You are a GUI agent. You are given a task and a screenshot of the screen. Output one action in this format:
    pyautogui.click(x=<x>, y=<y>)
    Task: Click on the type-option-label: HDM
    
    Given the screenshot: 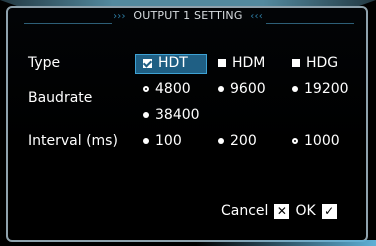 What is the action you would take?
    pyautogui.click(x=249, y=63)
    